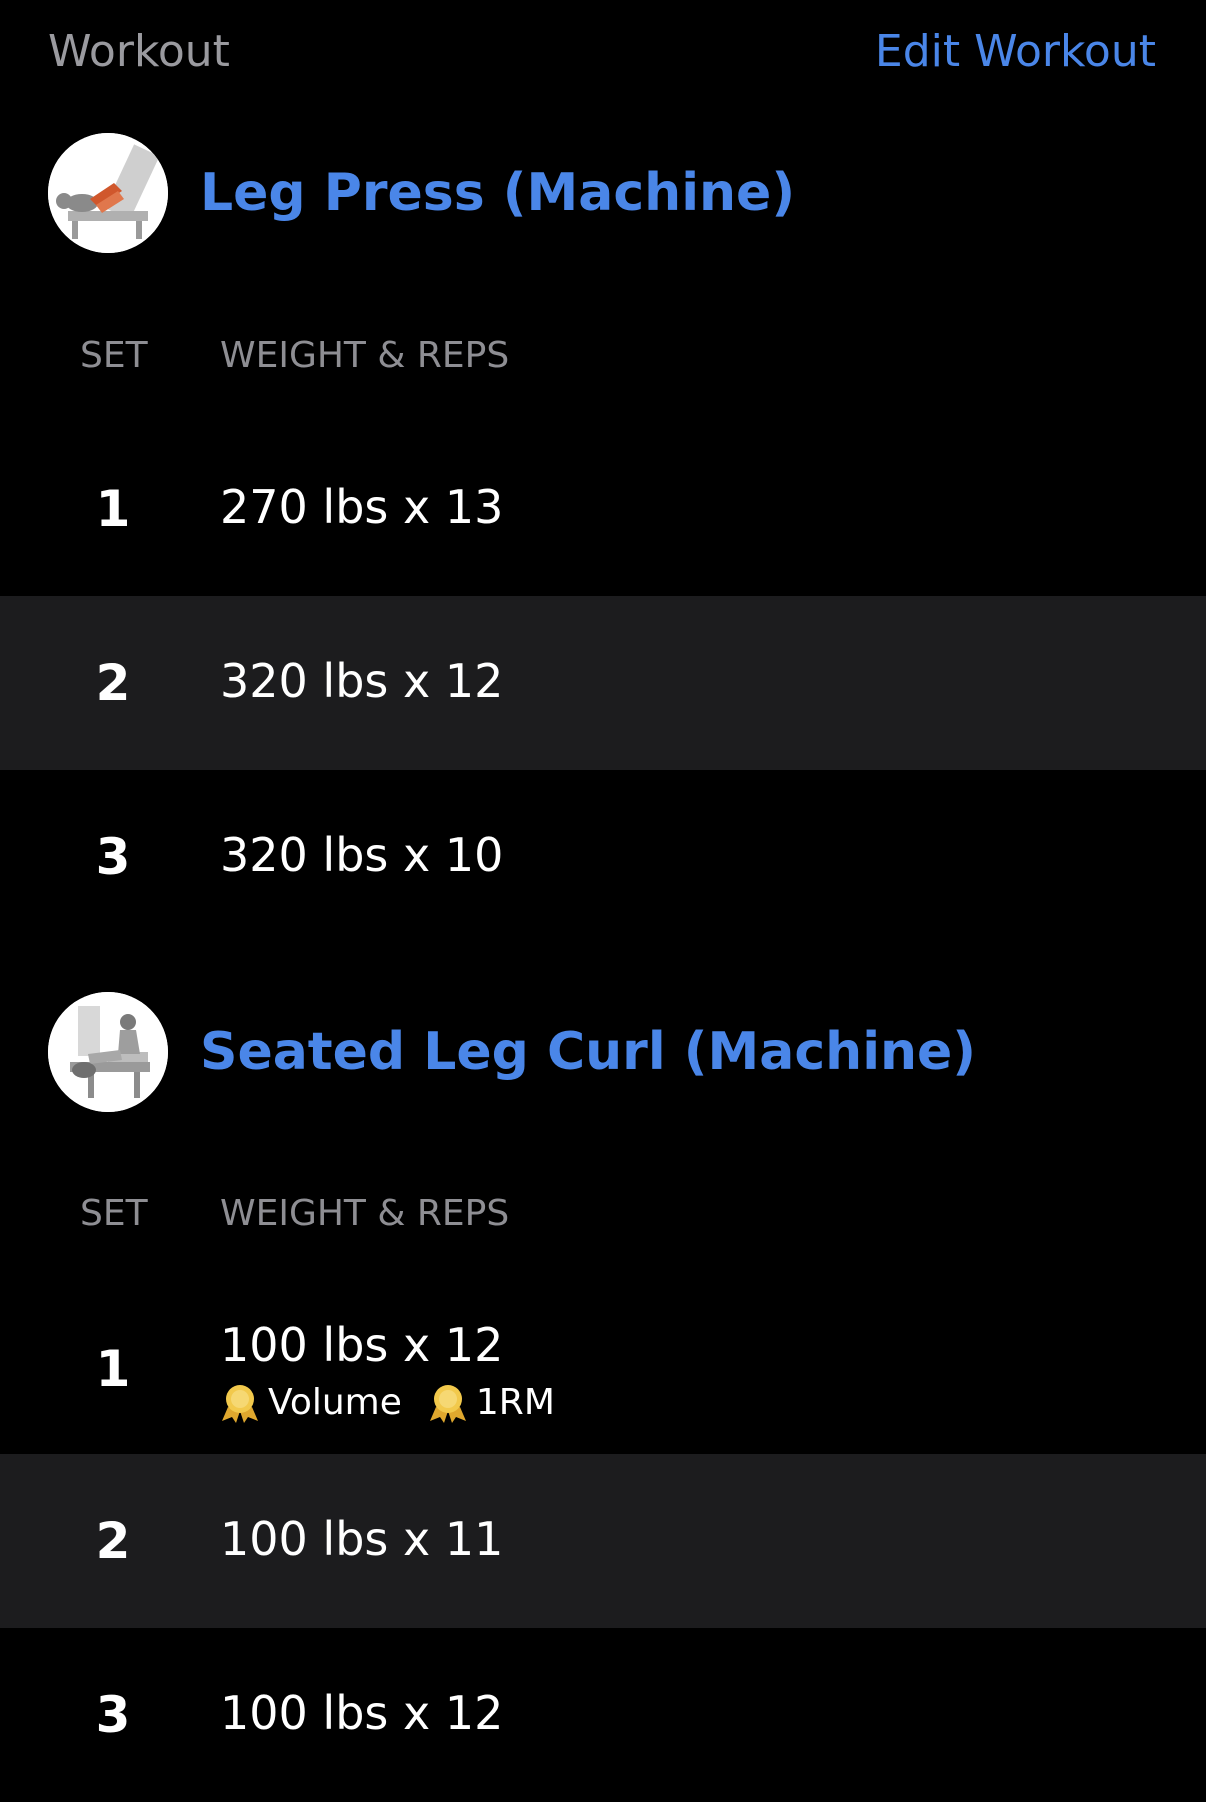 Image resolution: width=1206 pixels, height=1802 pixels. I want to click on exercise-name-link: Seated Leg Curl (Machine), so click(588, 1052).